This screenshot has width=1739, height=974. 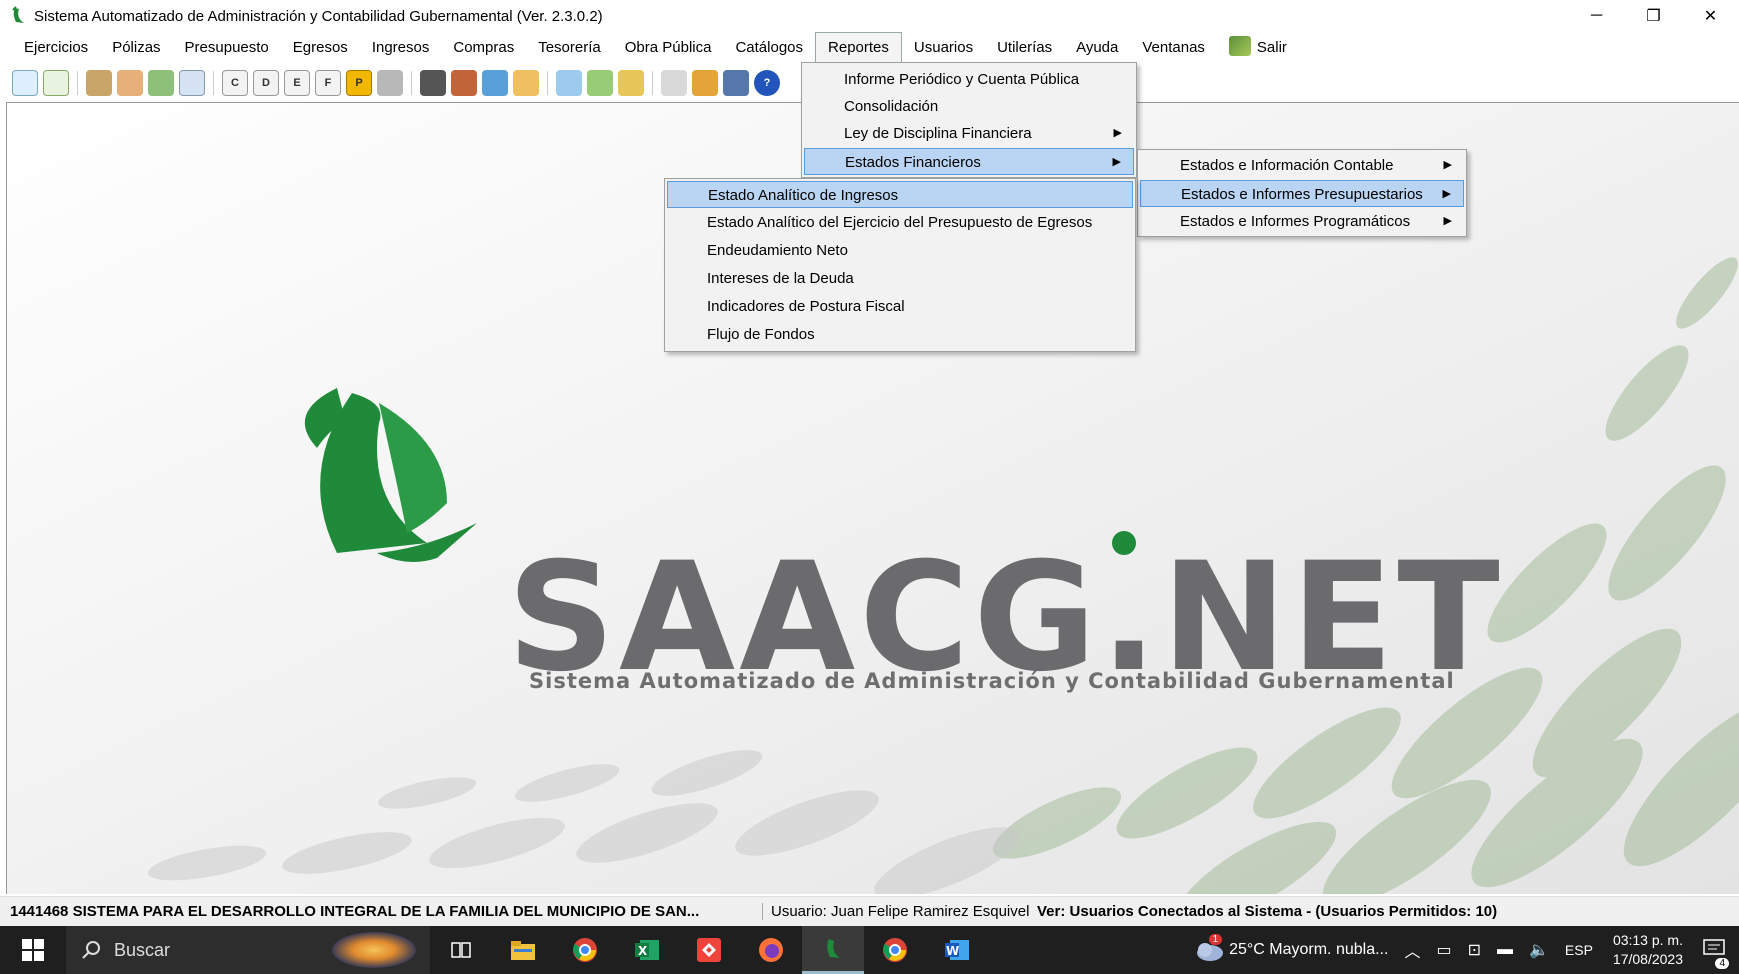 I want to click on language-indicator: ESP, so click(x=1579, y=950).